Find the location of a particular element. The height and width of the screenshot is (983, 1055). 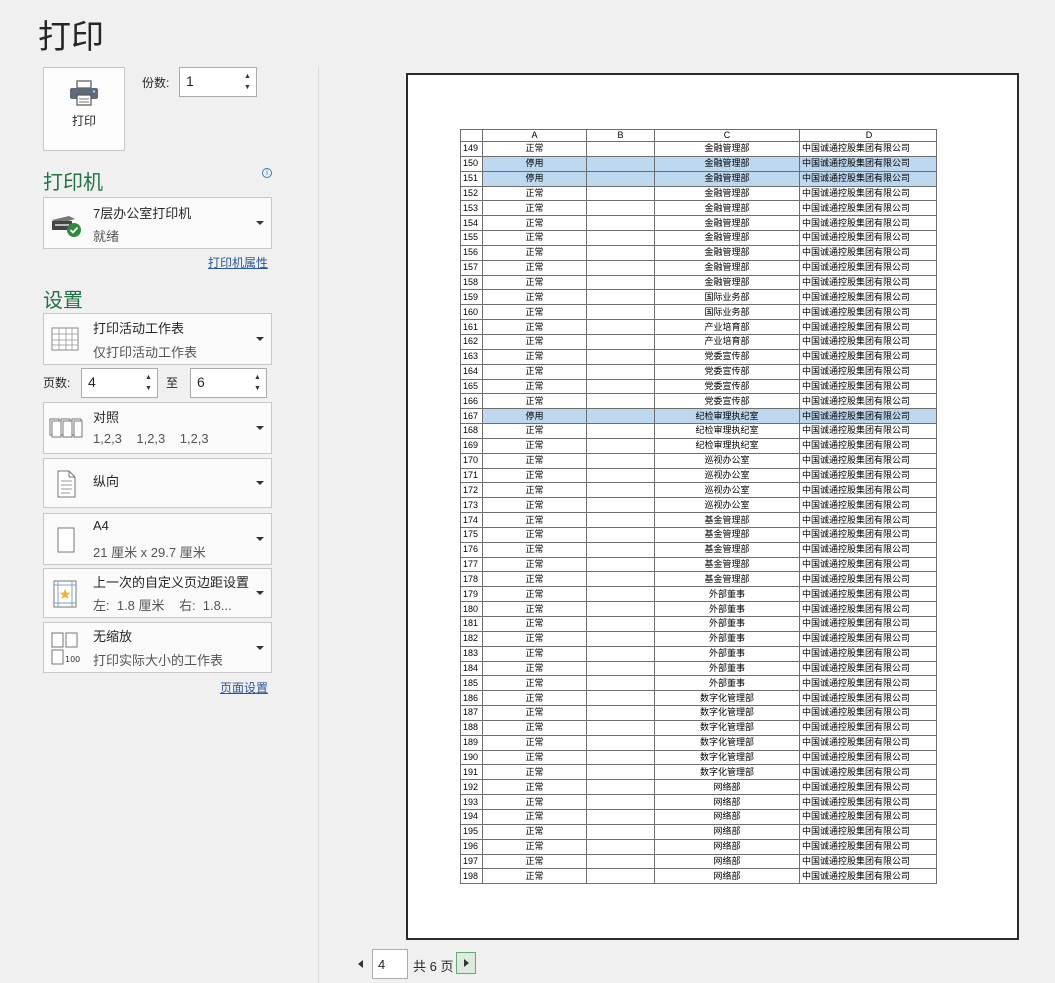

column-header: C is located at coordinates (727, 135).